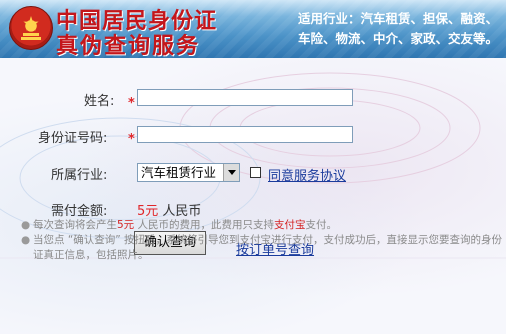 The height and width of the screenshot is (334, 506). I want to click on service-agreement-link: 同意服务协议, so click(307, 174).